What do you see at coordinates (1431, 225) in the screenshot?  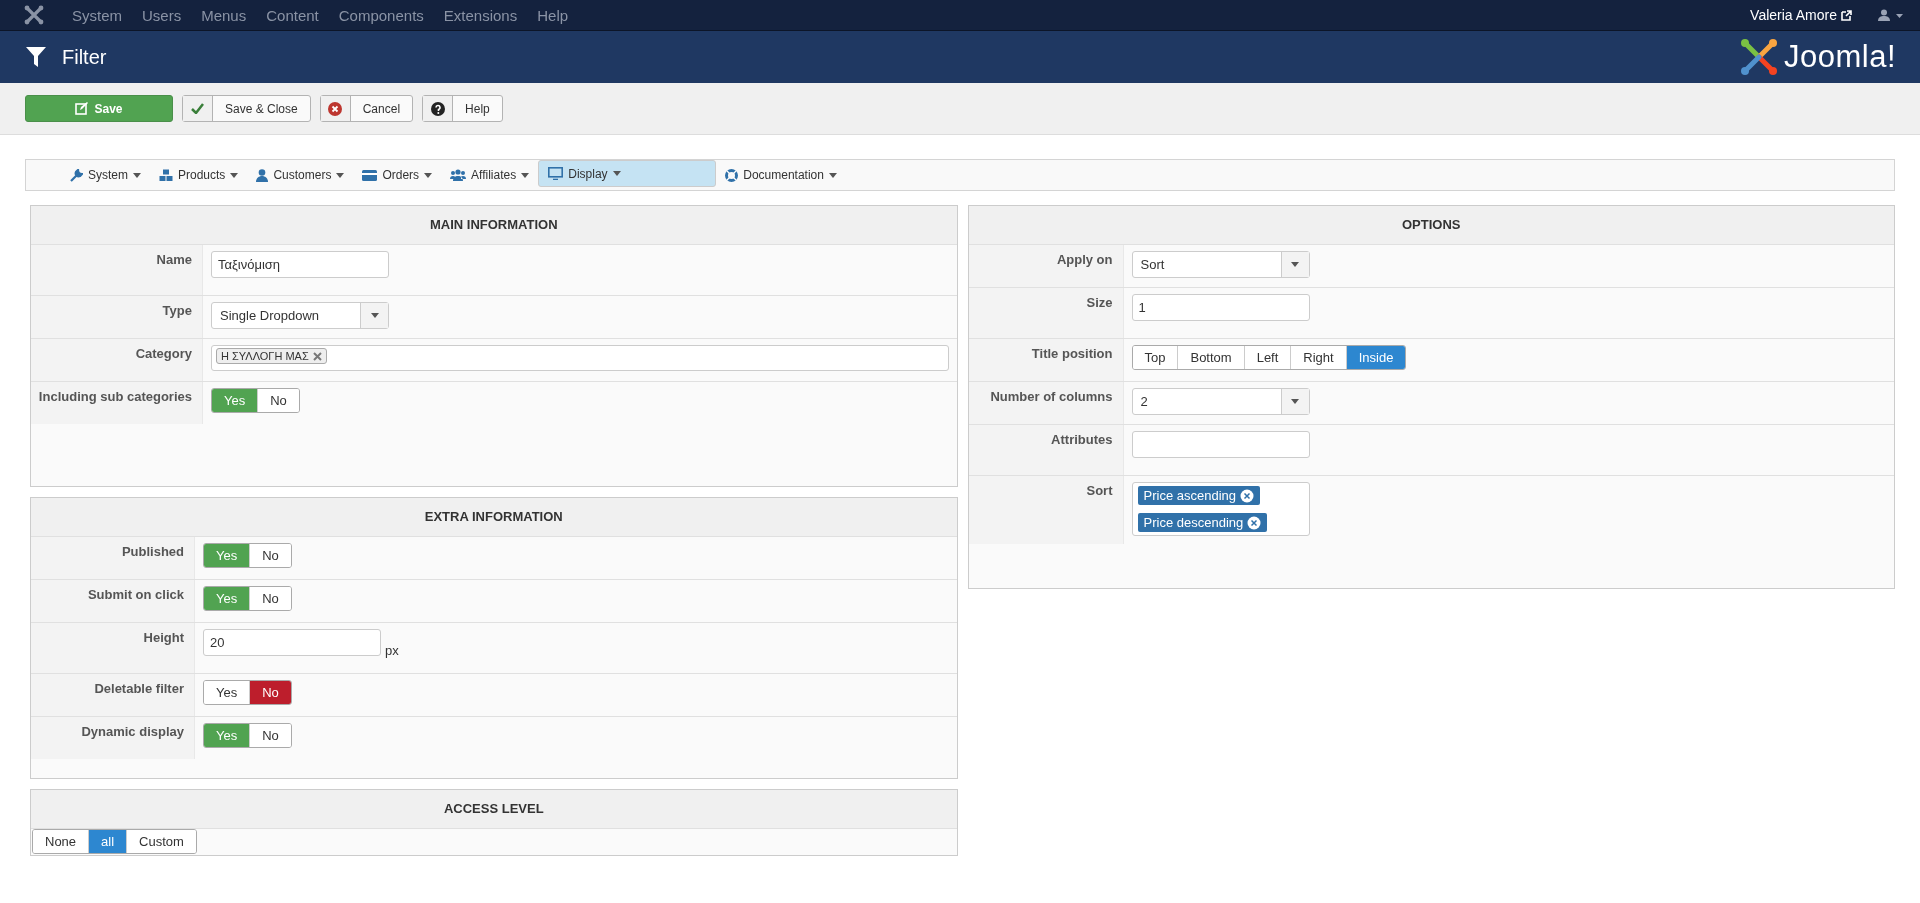 I see `panel-title: OPTIONS` at bounding box center [1431, 225].